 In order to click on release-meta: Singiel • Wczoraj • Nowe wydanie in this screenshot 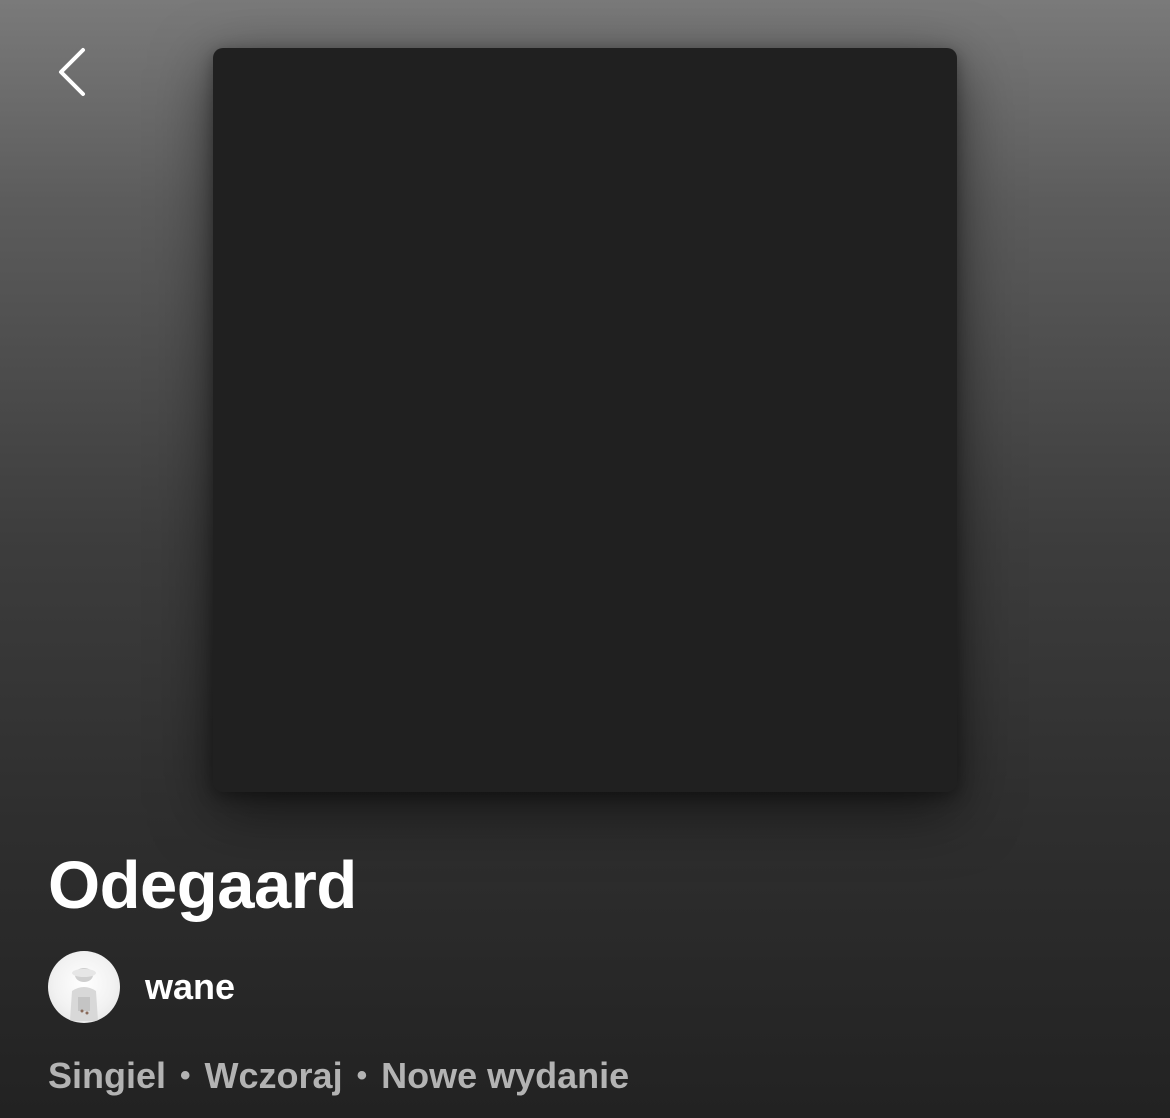, I will do `click(338, 1076)`.